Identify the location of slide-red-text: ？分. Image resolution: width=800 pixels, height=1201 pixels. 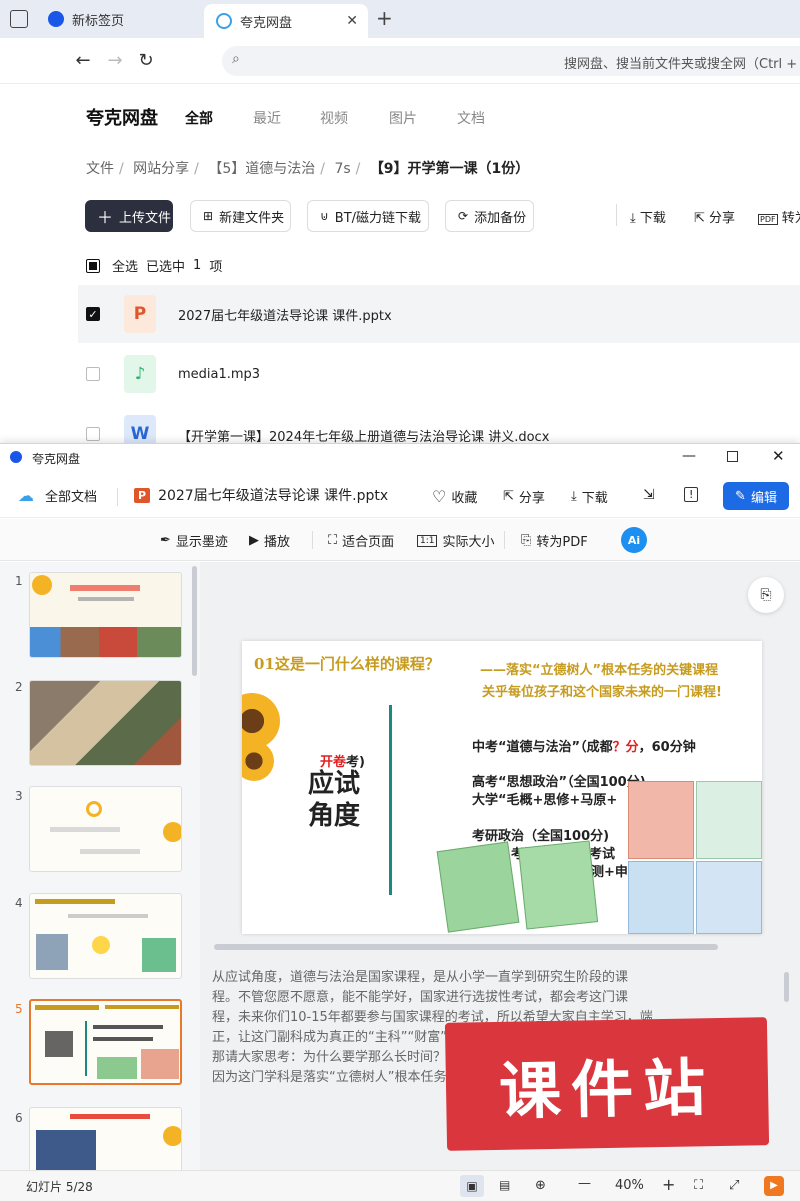
(625, 747).